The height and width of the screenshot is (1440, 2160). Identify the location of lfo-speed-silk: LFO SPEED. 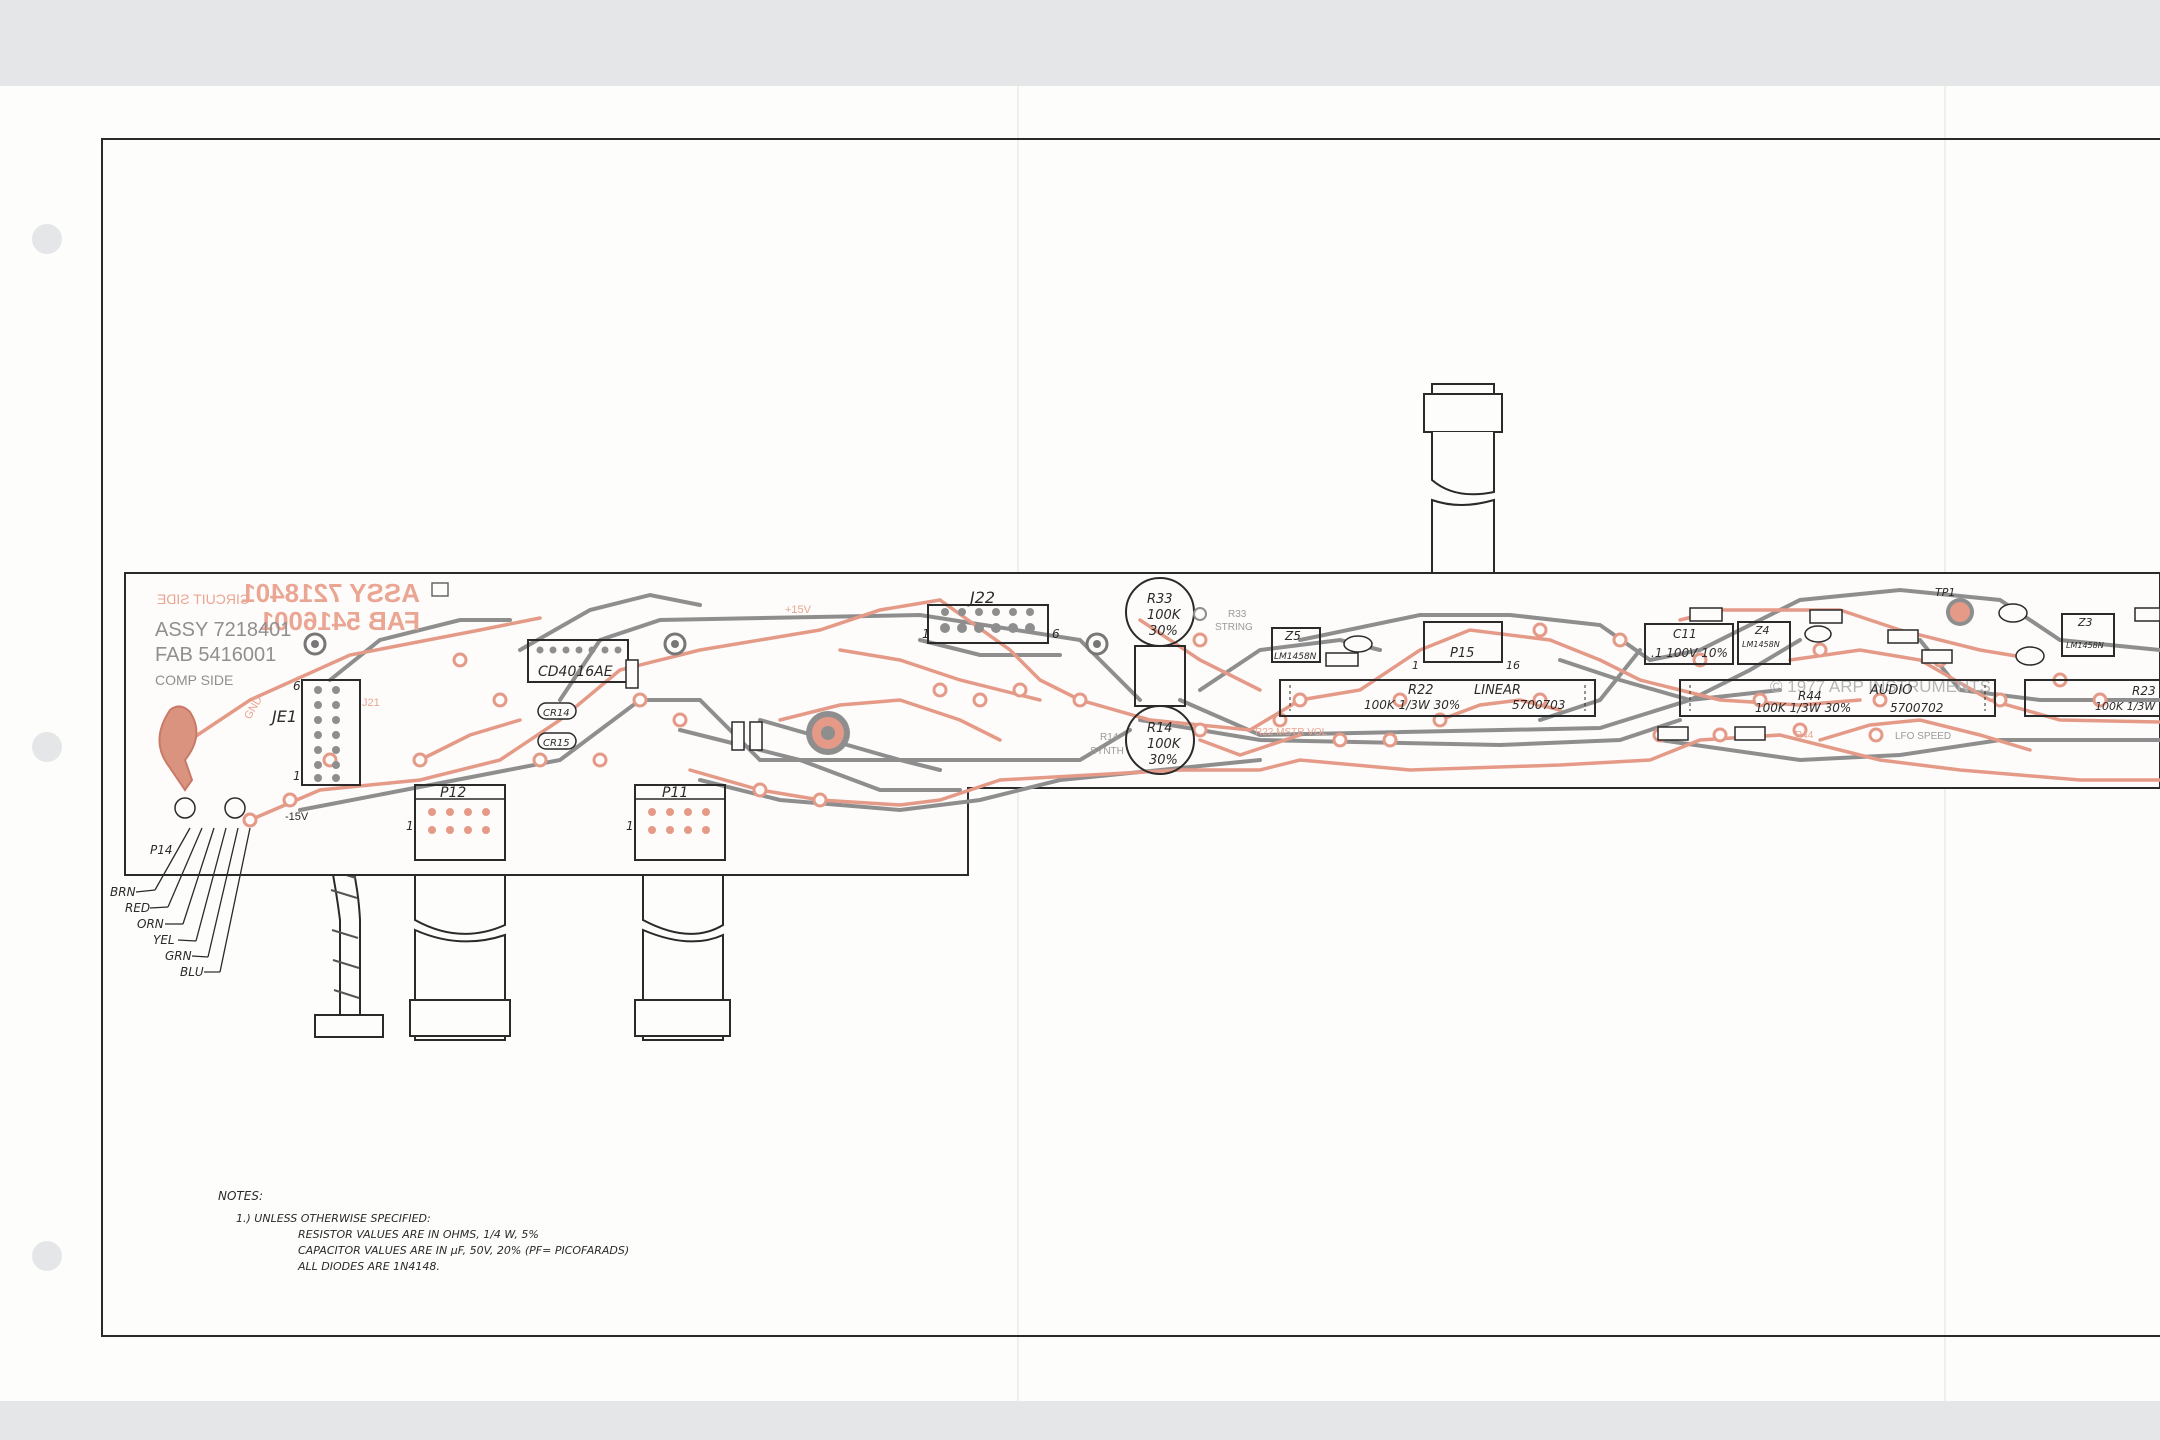
(1923, 736).